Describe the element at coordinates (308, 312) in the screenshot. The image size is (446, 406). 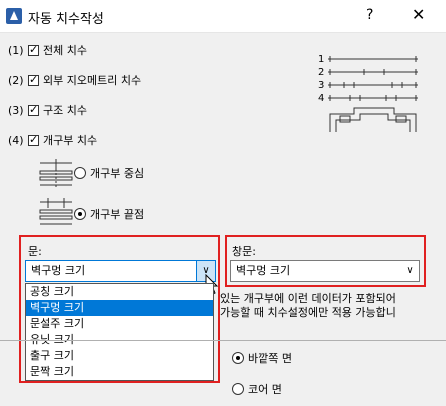
I see `note-line-2: 가능할 때 치수설정에만 적용 가능합니` at that location.